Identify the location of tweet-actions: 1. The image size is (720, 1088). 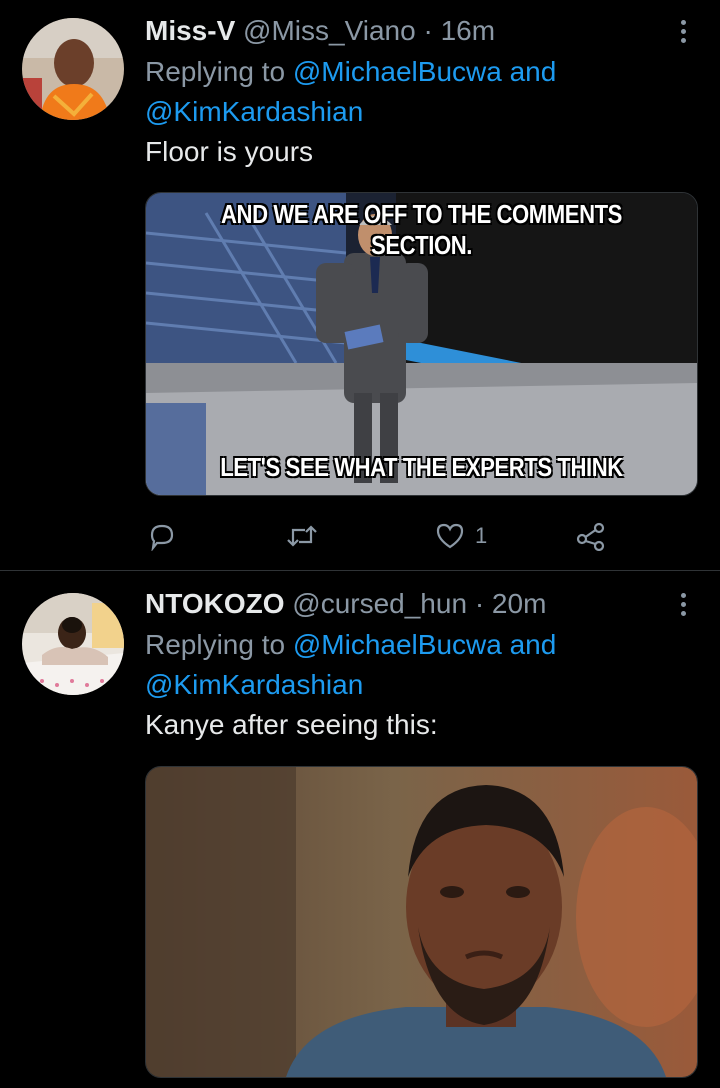
(421, 536).